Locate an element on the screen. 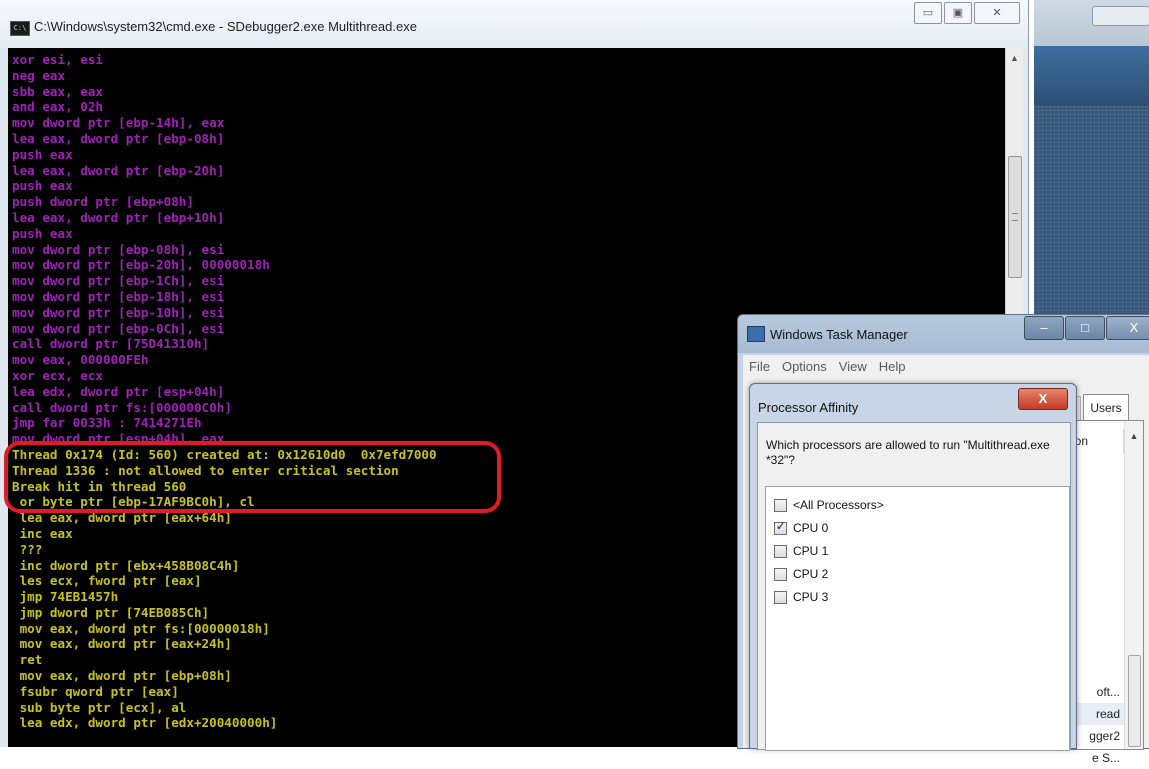  checkbox-cpu-2: CPU 2 is located at coordinates (801, 574).